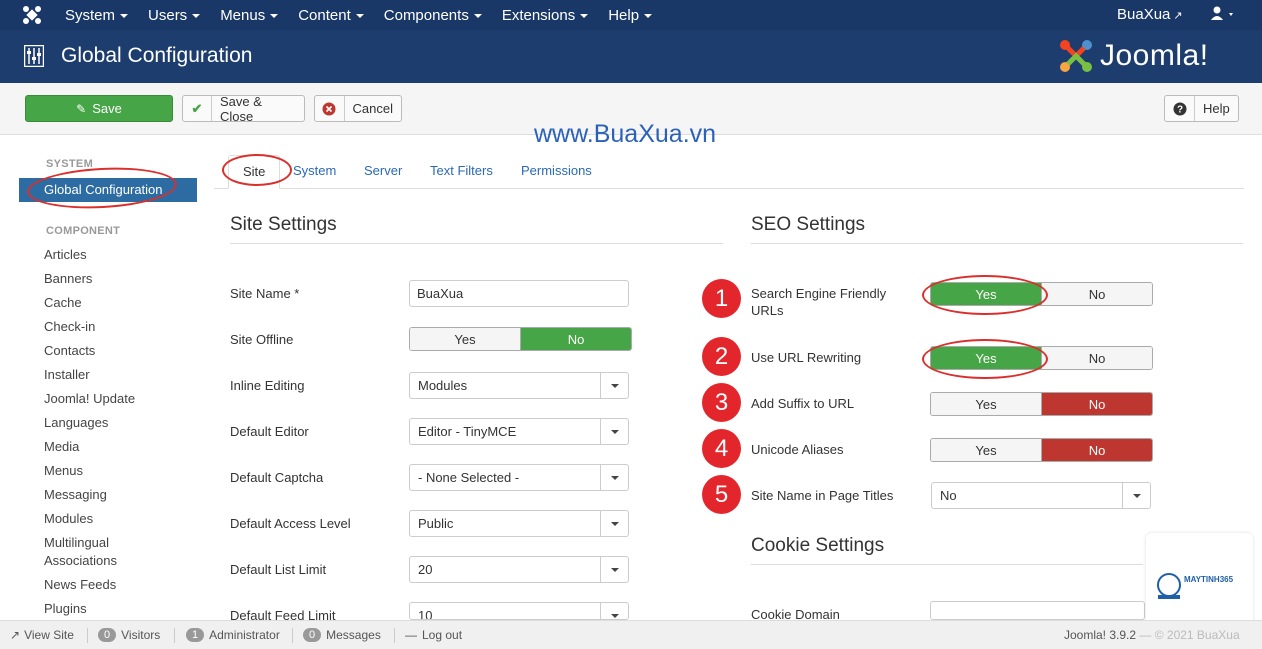 This screenshot has height=649, width=1262. Describe the element at coordinates (267, 385) in the screenshot. I see `inline-editing-label: Inline Editing` at that location.